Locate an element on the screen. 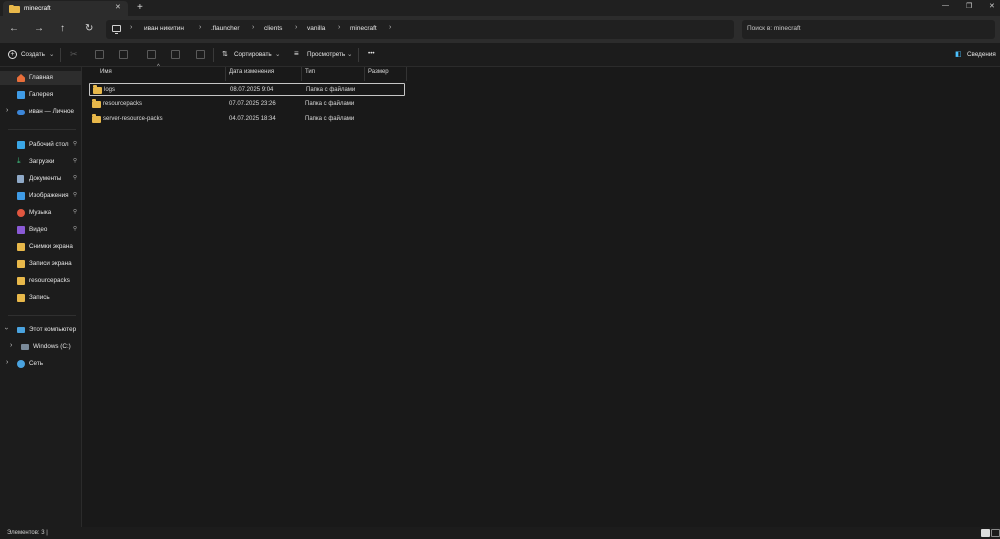  column-header-name: Имя is located at coordinates (106, 72).